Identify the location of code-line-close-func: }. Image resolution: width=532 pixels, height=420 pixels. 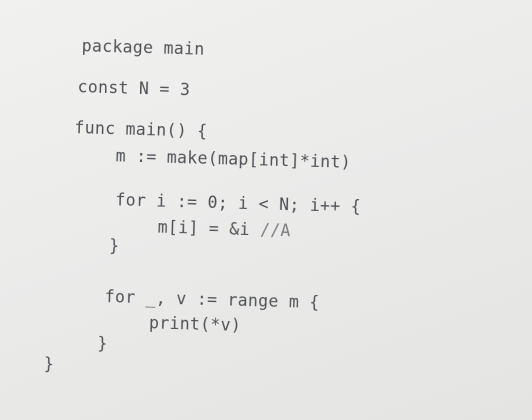
(49, 364).